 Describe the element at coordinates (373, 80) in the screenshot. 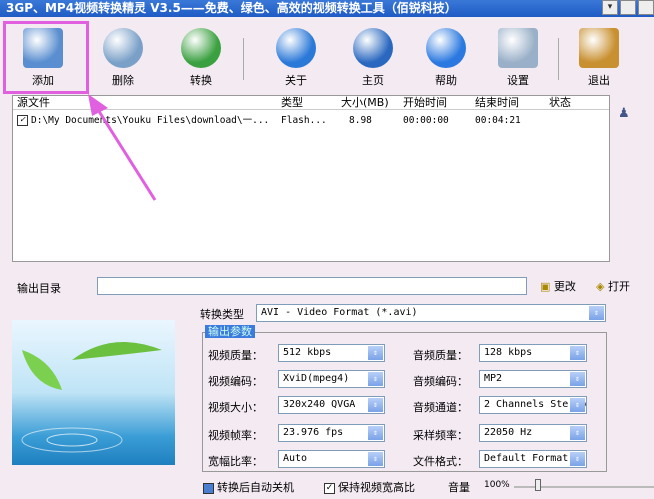

I see `toolbar-label: 主页` at that location.